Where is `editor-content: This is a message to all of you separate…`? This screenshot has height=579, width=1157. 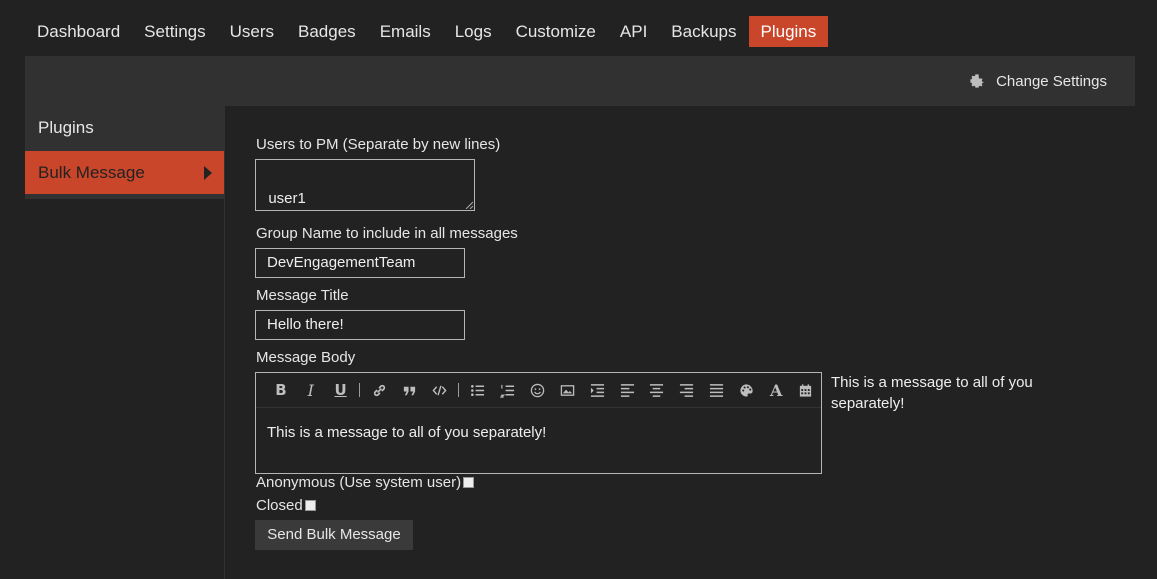
editor-content: This is a message to all of you separate… is located at coordinates (406, 432).